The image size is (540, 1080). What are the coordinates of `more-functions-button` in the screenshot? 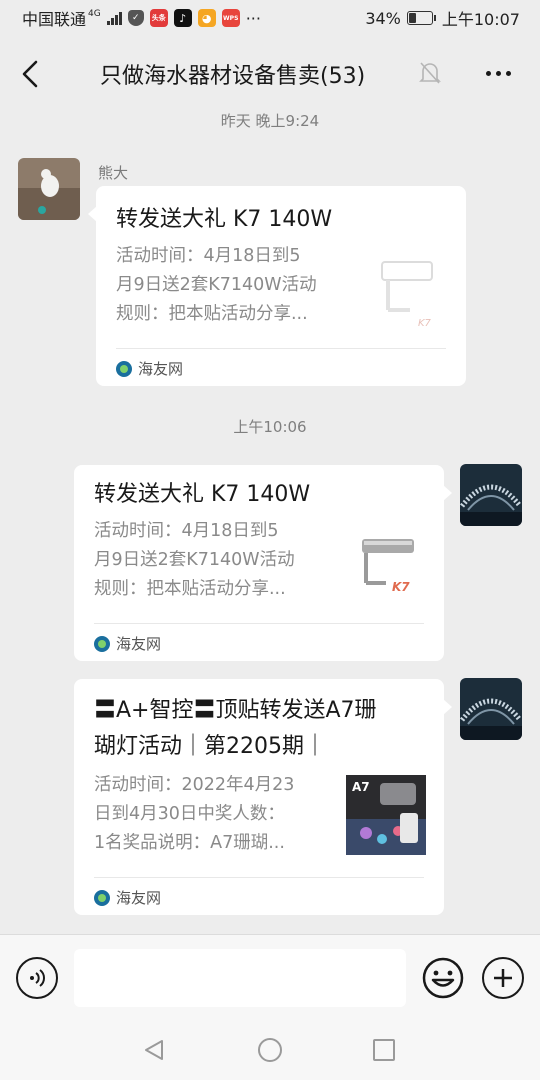 It's located at (503, 978).